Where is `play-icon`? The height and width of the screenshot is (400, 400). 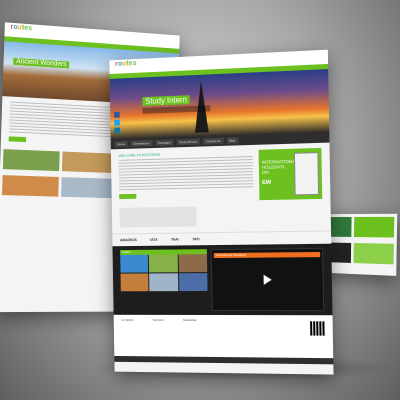 play-icon is located at coordinates (267, 279).